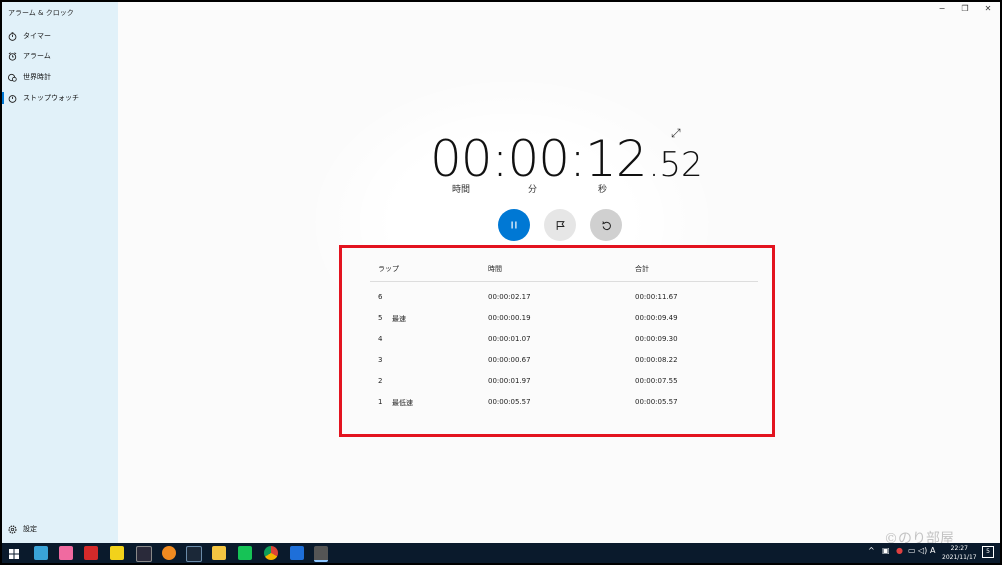 The width and height of the screenshot is (1002, 565). What do you see at coordinates (321, 554) in the screenshot?
I see `app-icon-alarms-clock` at bounding box center [321, 554].